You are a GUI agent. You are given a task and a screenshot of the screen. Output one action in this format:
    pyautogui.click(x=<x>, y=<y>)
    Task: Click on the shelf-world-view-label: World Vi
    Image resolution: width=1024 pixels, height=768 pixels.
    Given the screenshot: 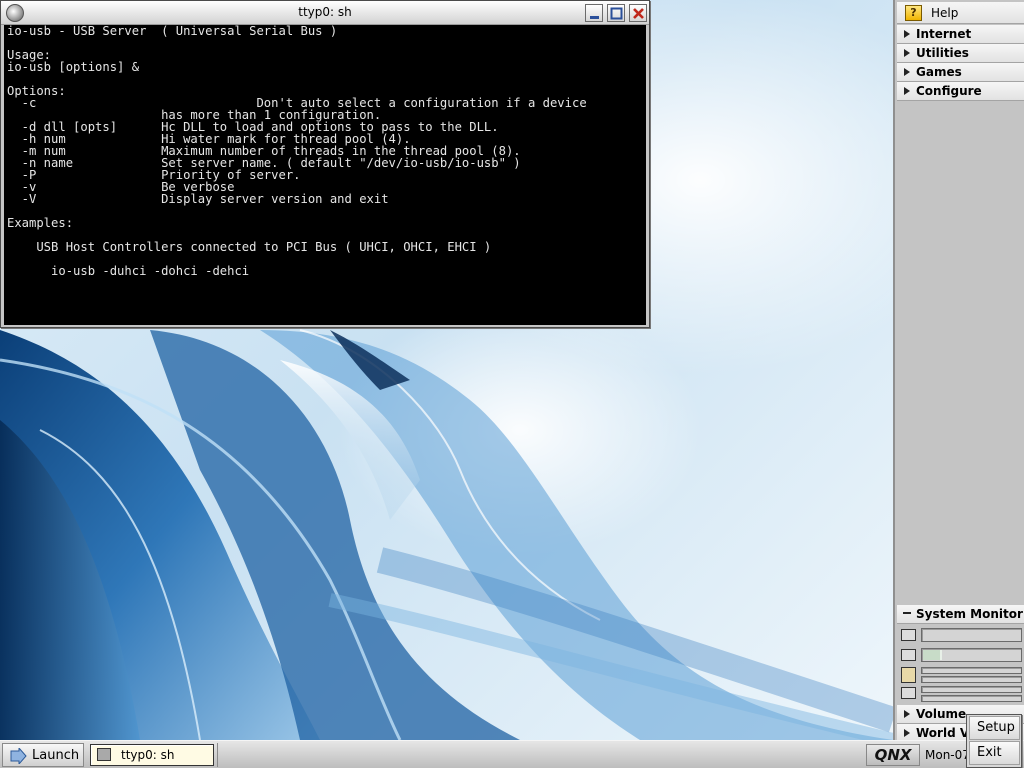 What is the action you would take?
    pyautogui.click(x=945, y=733)
    